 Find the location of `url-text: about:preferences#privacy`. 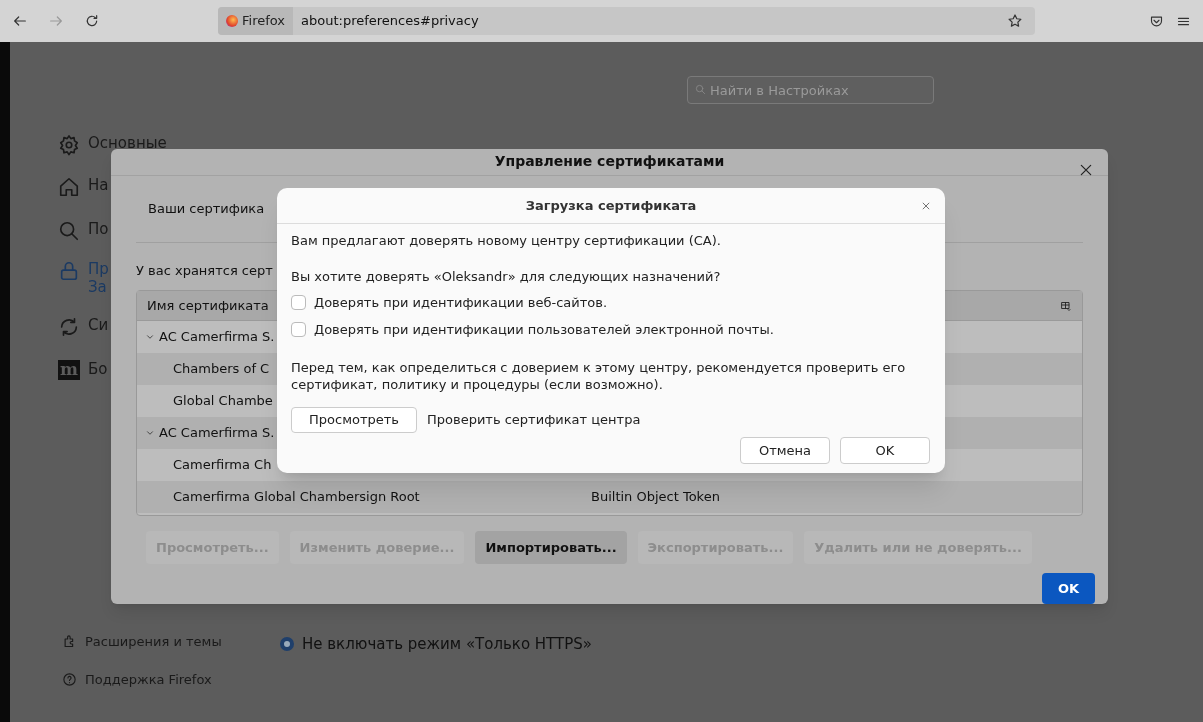

url-text: about:preferences#privacy is located at coordinates (390, 21).